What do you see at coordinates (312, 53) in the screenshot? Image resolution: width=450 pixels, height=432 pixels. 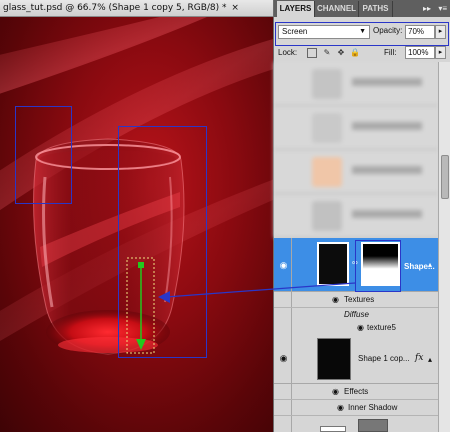 I see `lock-transparent-pixels-icon` at bounding box center [312, 53].